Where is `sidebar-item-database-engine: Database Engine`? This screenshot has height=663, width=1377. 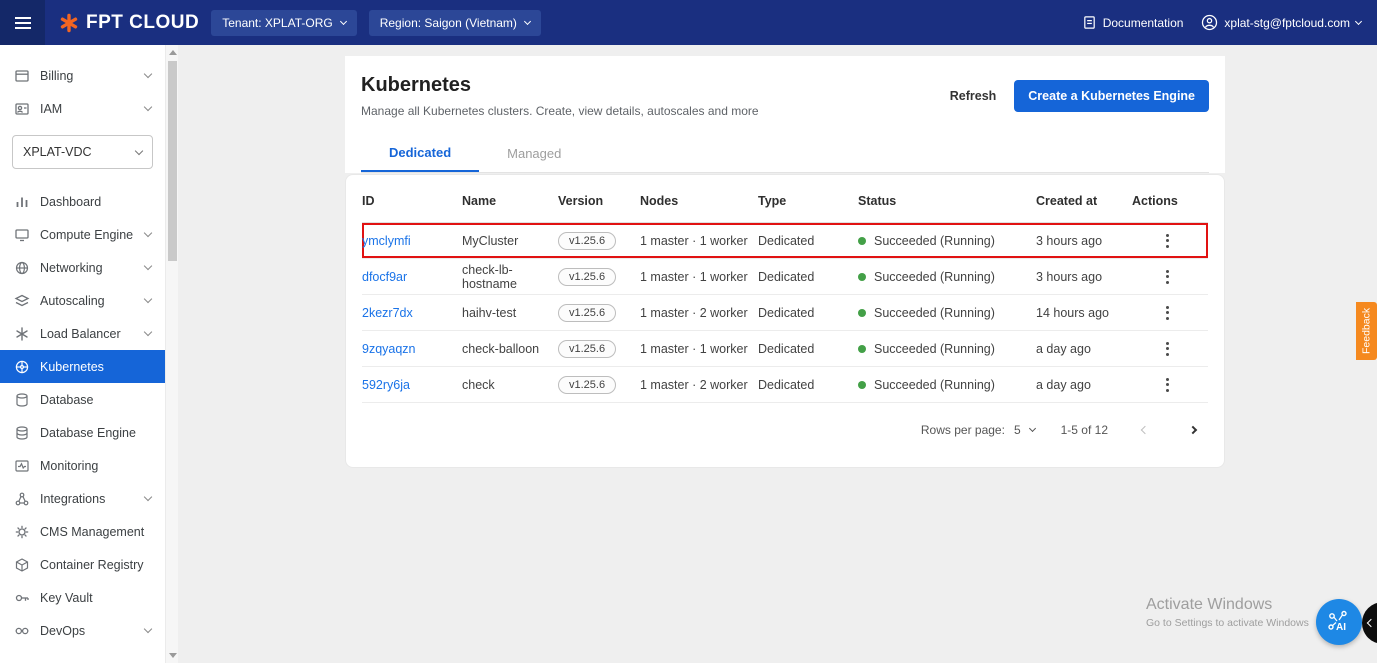
sidebar-item-database-engine: Database Engine is located at coordinates (82, 432).